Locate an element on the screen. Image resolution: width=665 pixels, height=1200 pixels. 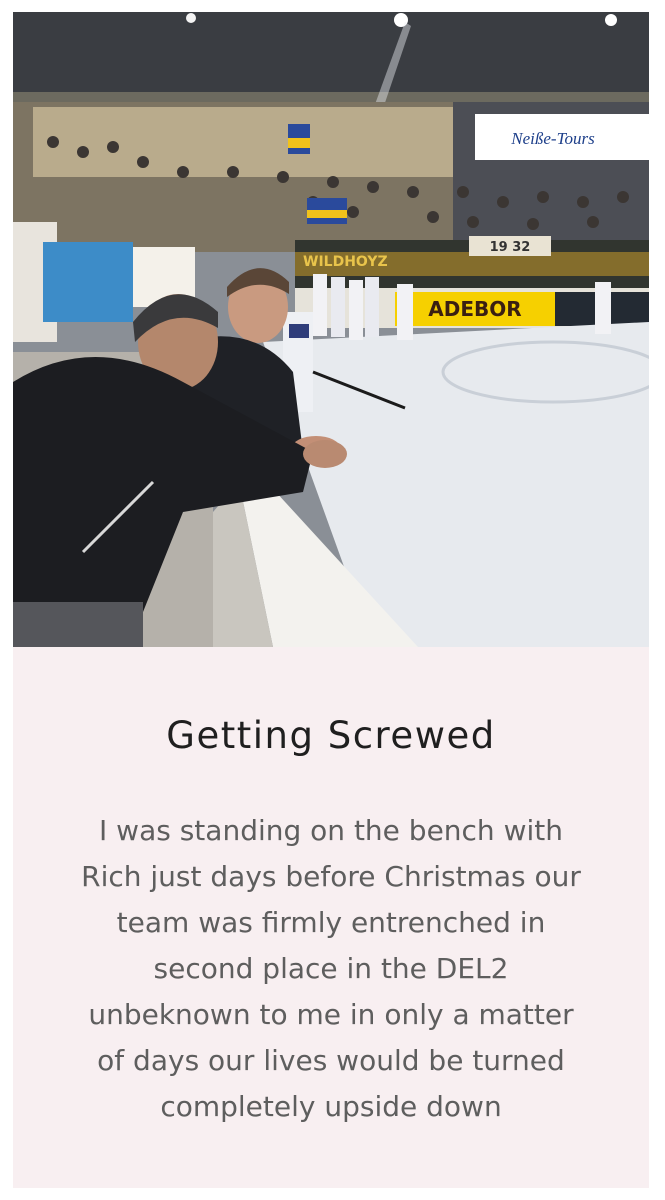
fan-banner-text: WILDHOYZ is located at coordinates (345, 262).